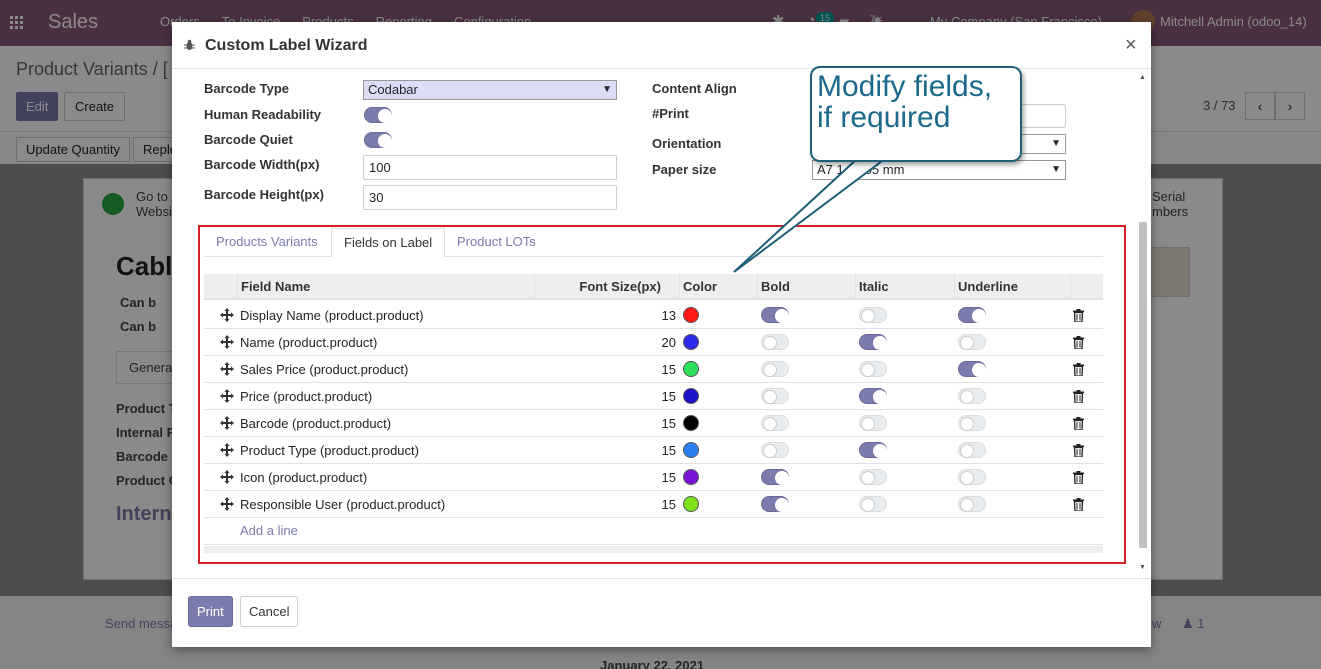 This screenshot has width=1321, height=669. What do you see at coordinates (496, 243) in the screenshot?
I see `tab-product-lots: Product LOTs` at bounding box center [496, 243].